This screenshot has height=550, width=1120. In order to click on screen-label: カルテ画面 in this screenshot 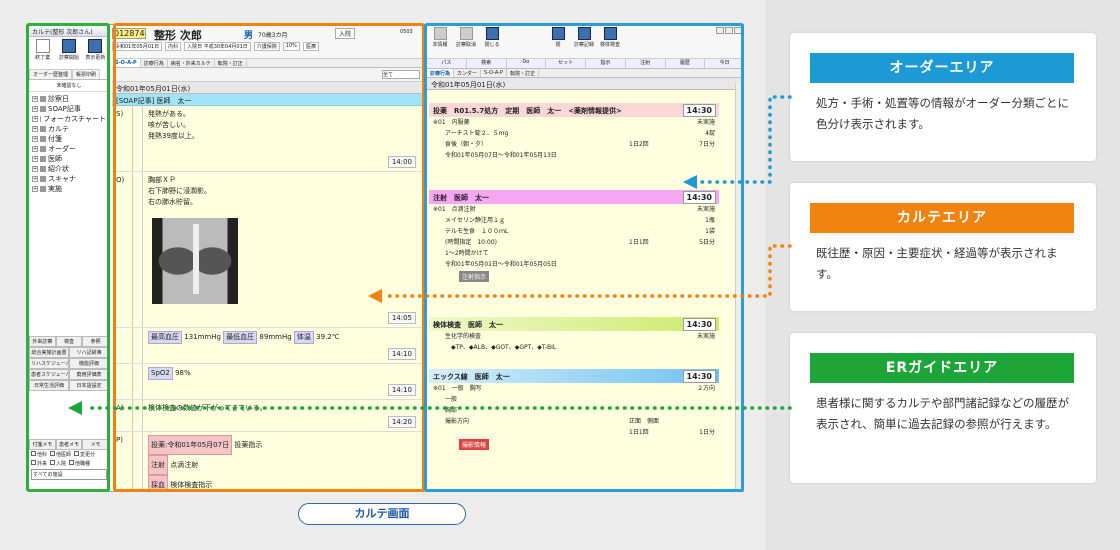, I will do `click(382, 514)`.